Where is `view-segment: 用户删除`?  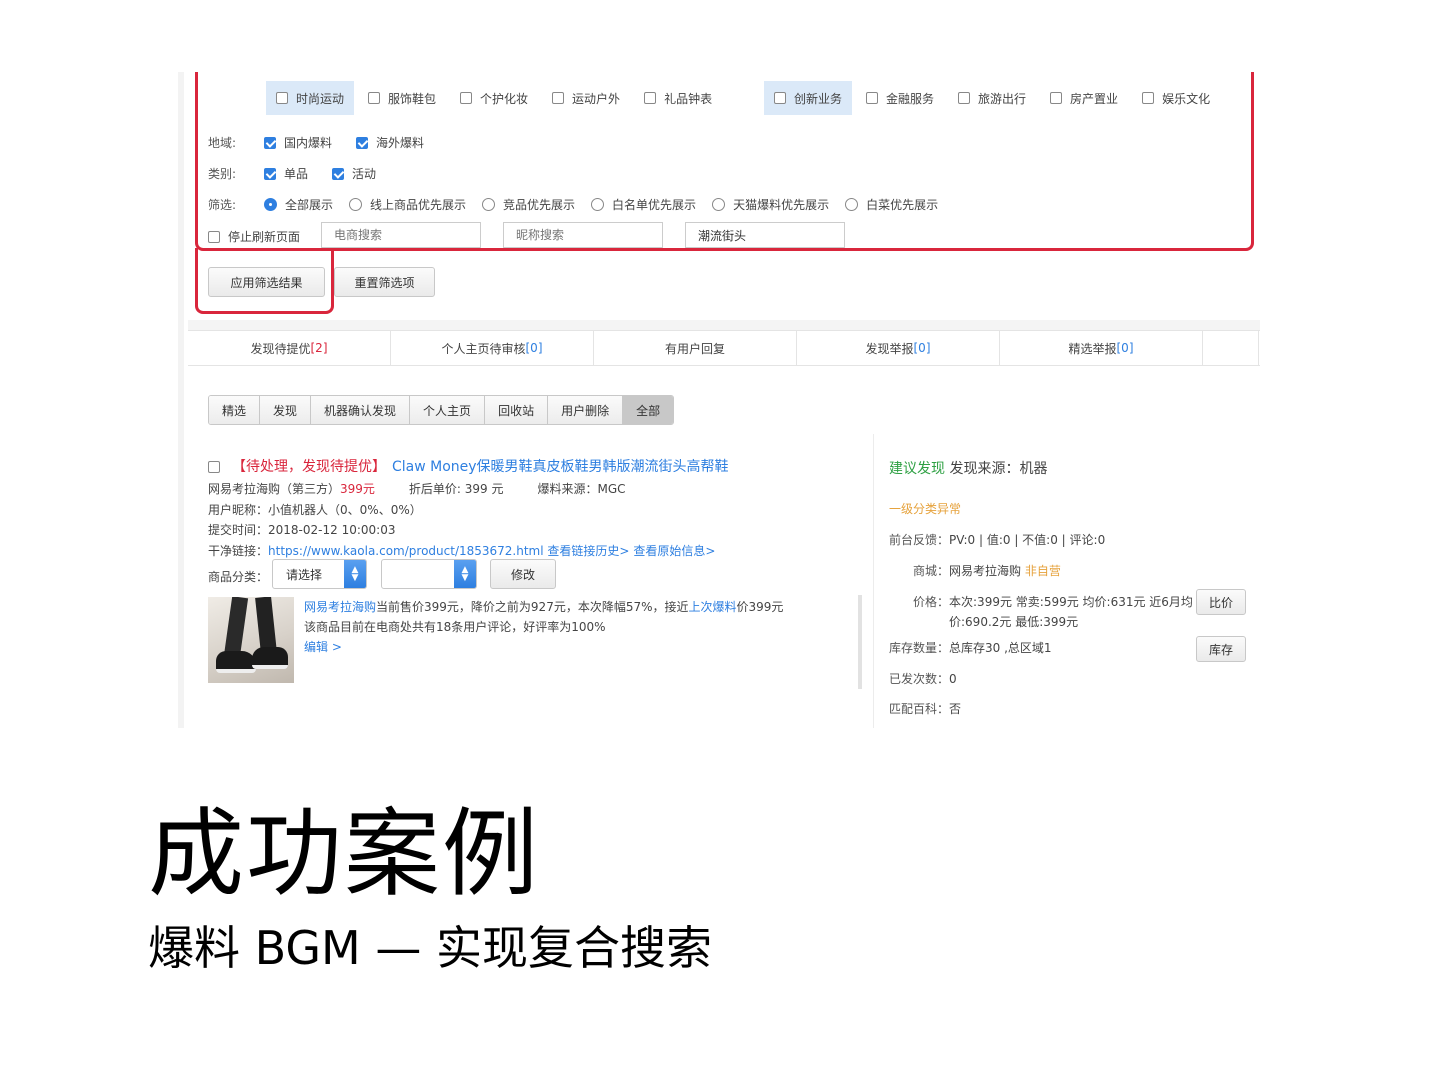 view-segment: 用户删除 is located at coordinates (586, 410).